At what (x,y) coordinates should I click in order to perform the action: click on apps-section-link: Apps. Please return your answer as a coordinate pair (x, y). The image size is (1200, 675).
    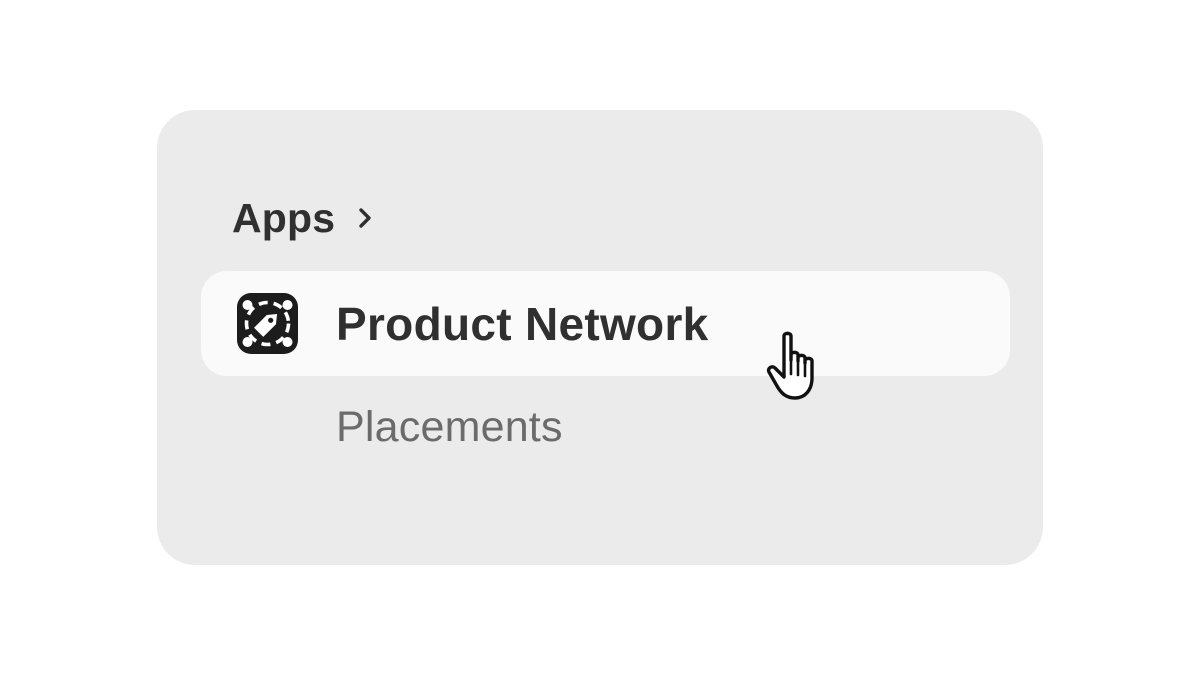
    Looking at the image, I should click on (303, 218).